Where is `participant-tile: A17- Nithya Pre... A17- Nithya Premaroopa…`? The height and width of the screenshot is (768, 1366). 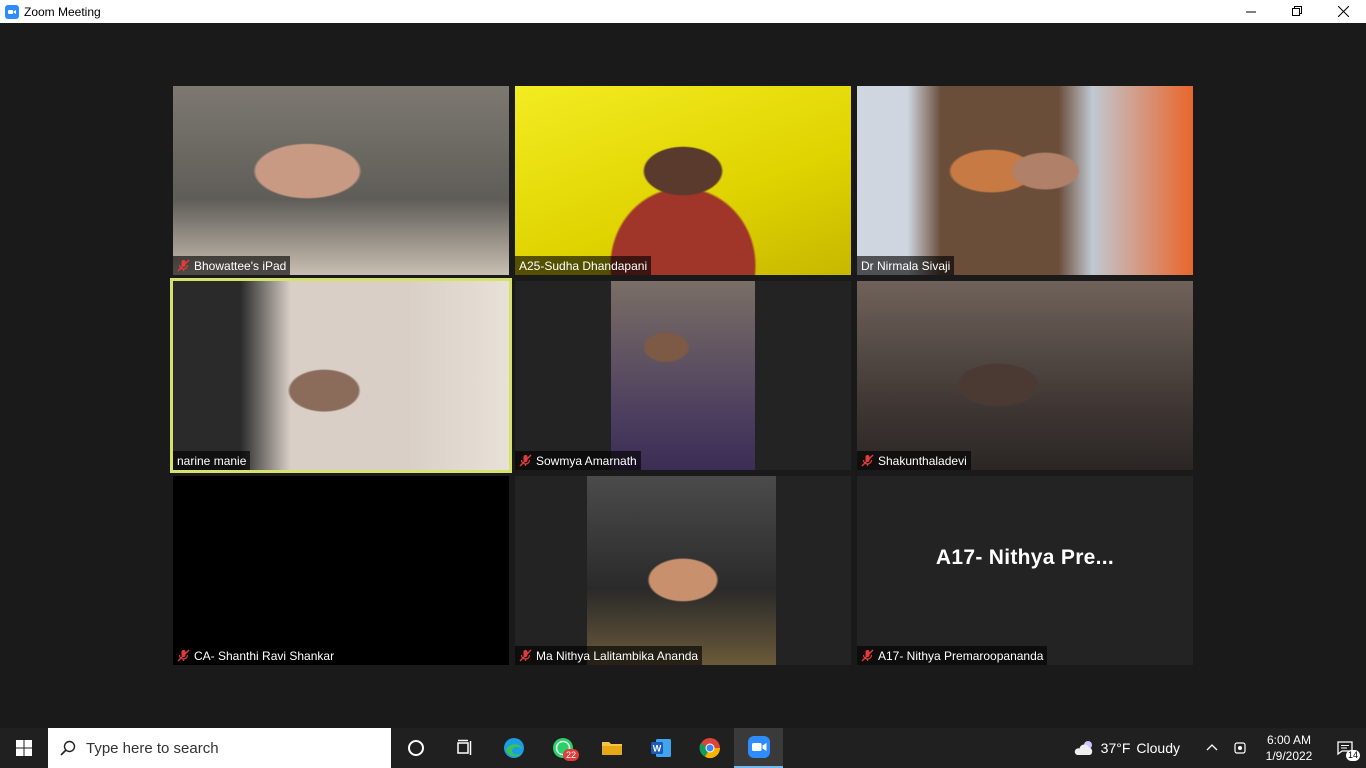 participant-tile: A17- Nithya Pre... A17- Nithya Premaroopa… is located at coordinates (1025, 570).